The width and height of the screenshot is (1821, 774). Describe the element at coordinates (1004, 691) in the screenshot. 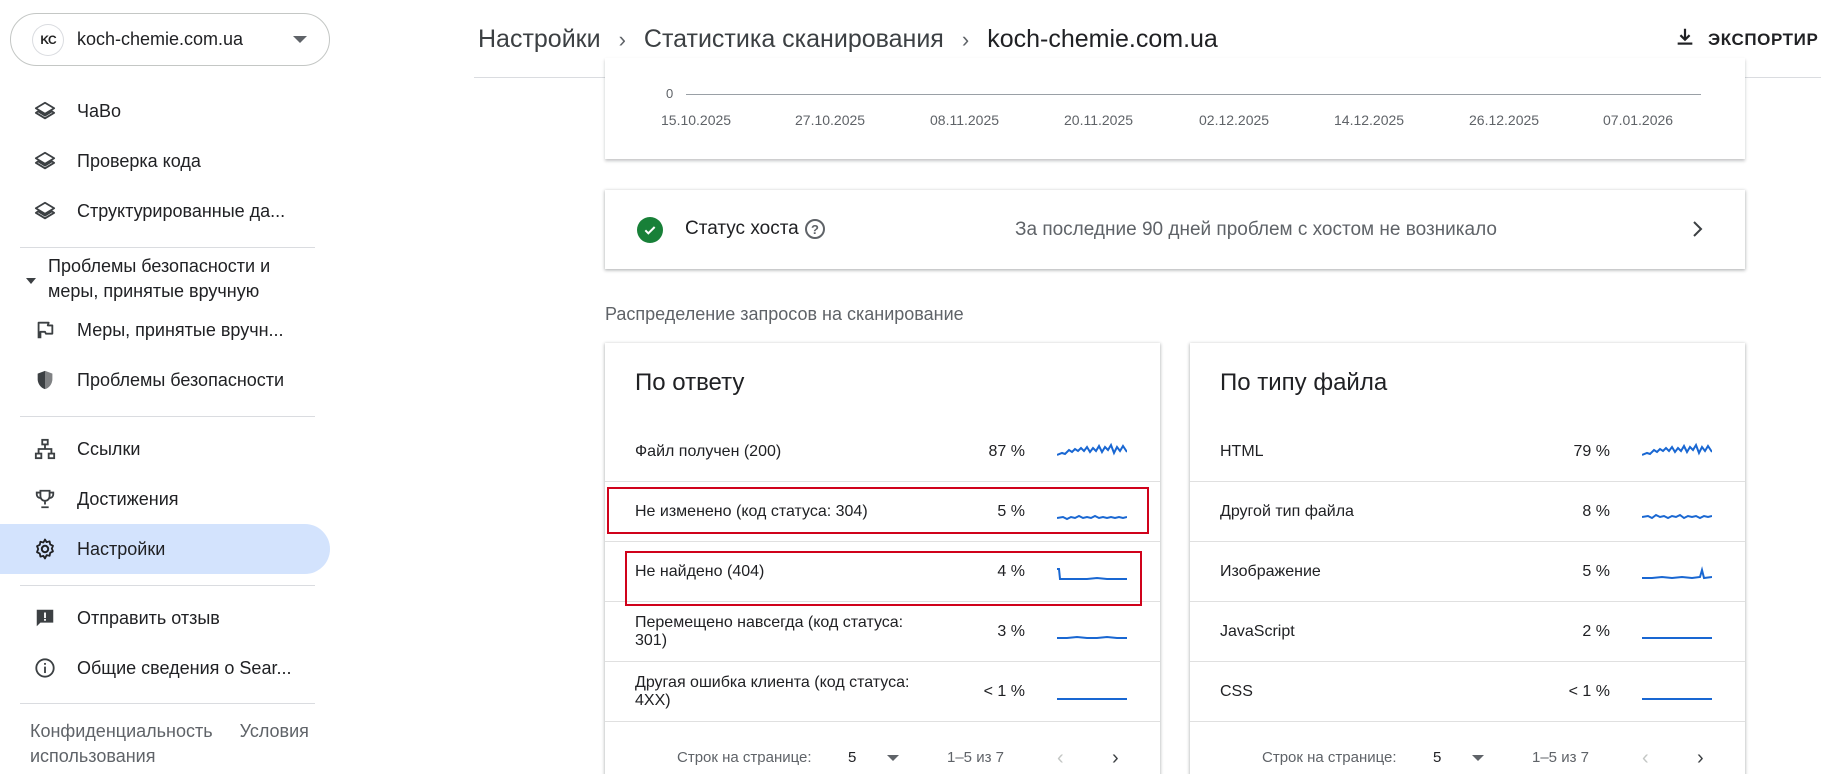

I see `row-percent: < 1 %` at that location.